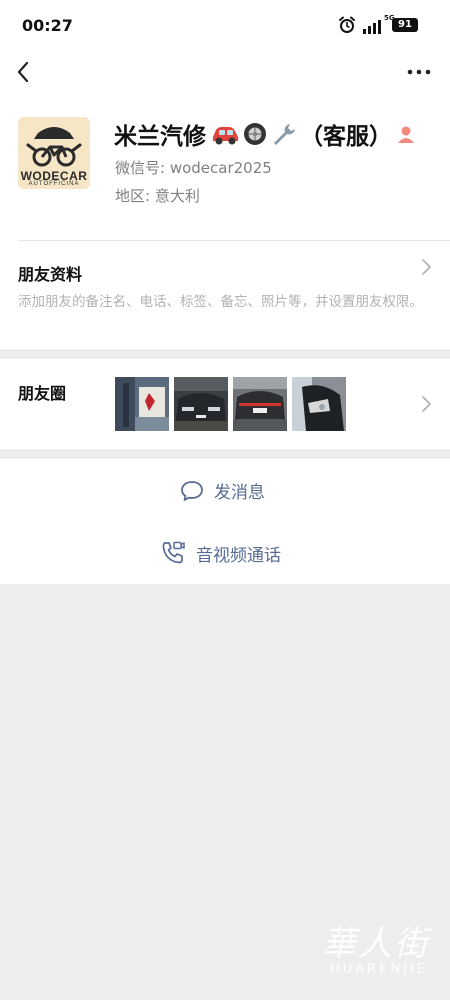  What do you see at coordinates (230, 404) in the screenshot?
I see `moments-thumbnails` at bounding box center [230, 404].